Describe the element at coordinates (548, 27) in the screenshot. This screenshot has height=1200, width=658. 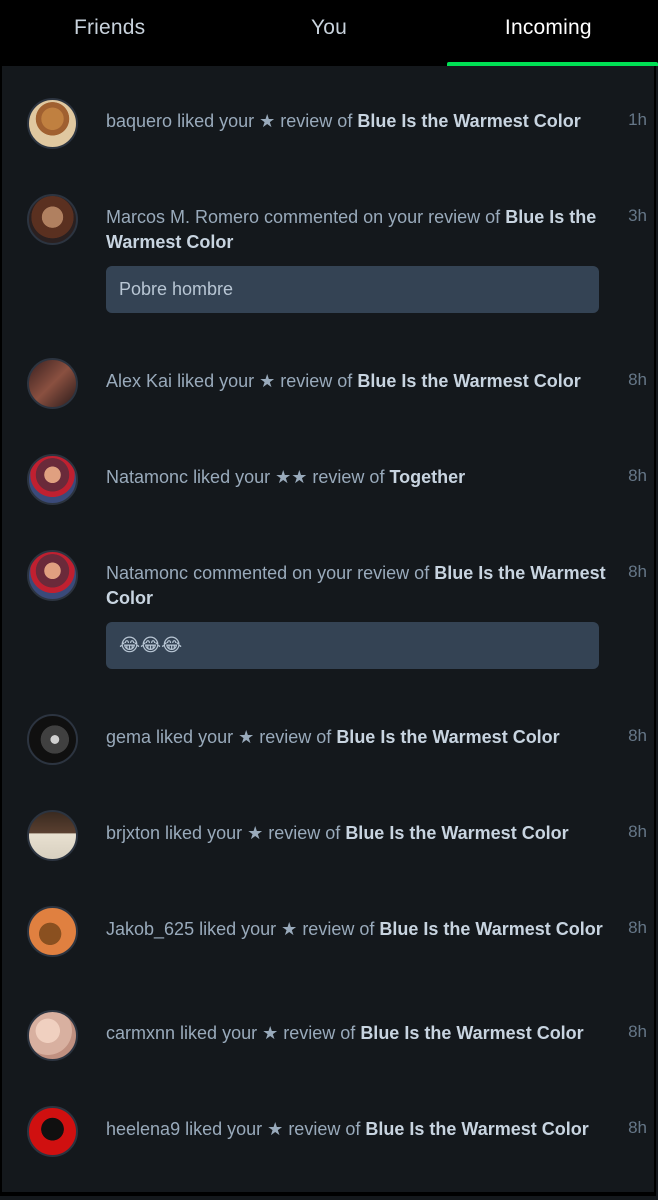
I see `tab-label: Incoming` at that location.